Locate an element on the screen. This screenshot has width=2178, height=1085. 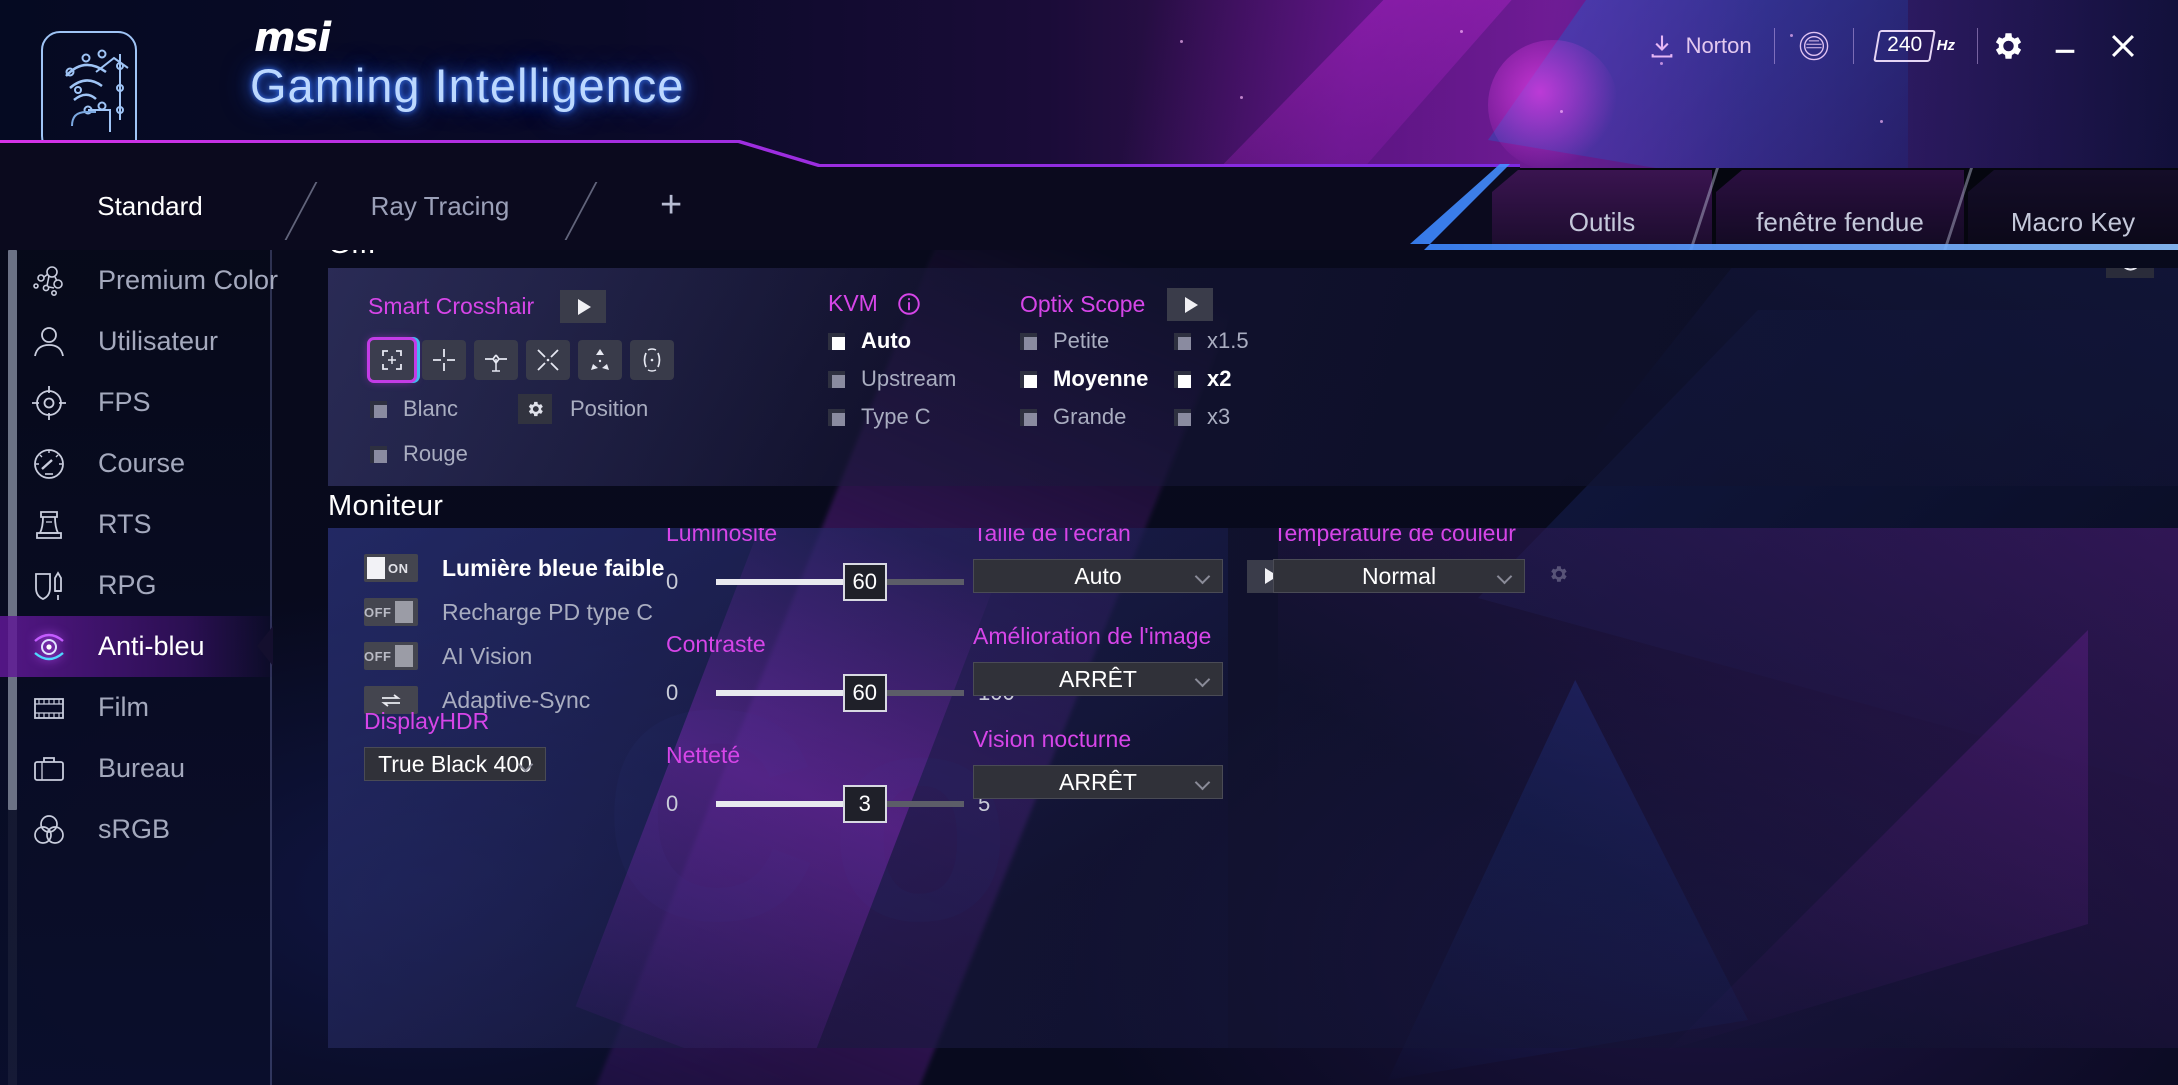
shield-sword-icon is located at coordinates (49, 586).